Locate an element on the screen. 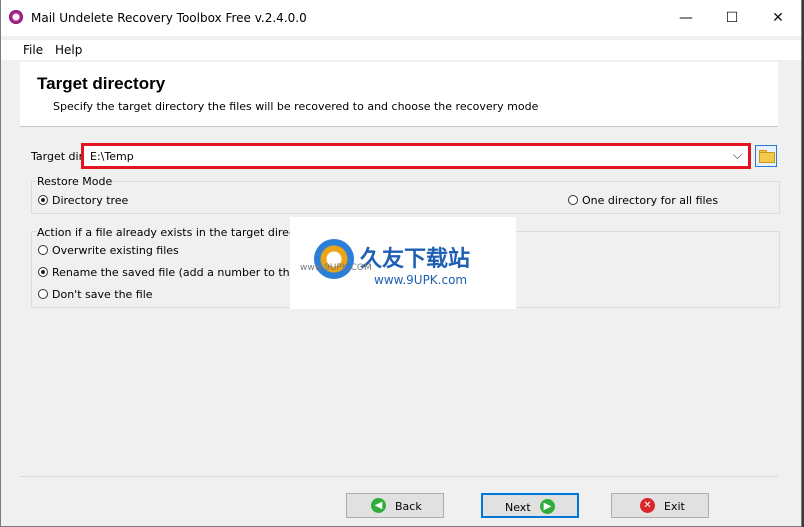  radio-one-directory: One directory for all files is located at coordinates (643, 200).